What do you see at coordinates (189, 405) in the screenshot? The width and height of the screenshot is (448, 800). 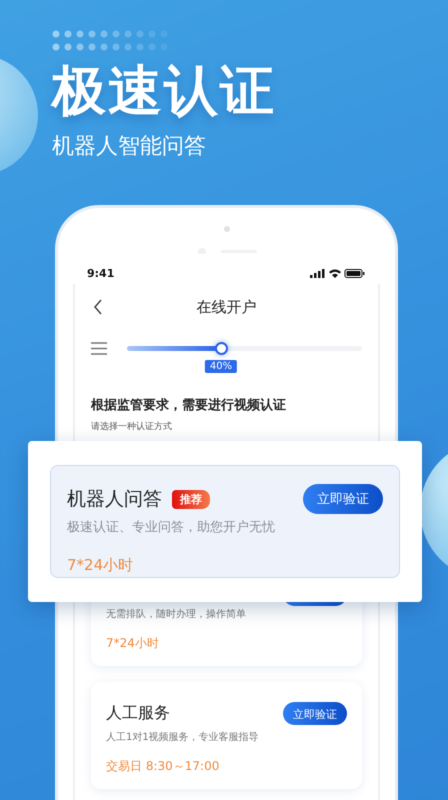 I see `section-heading: 根据监管要求，需要进行视频认证` at bounding box center [189, 405].